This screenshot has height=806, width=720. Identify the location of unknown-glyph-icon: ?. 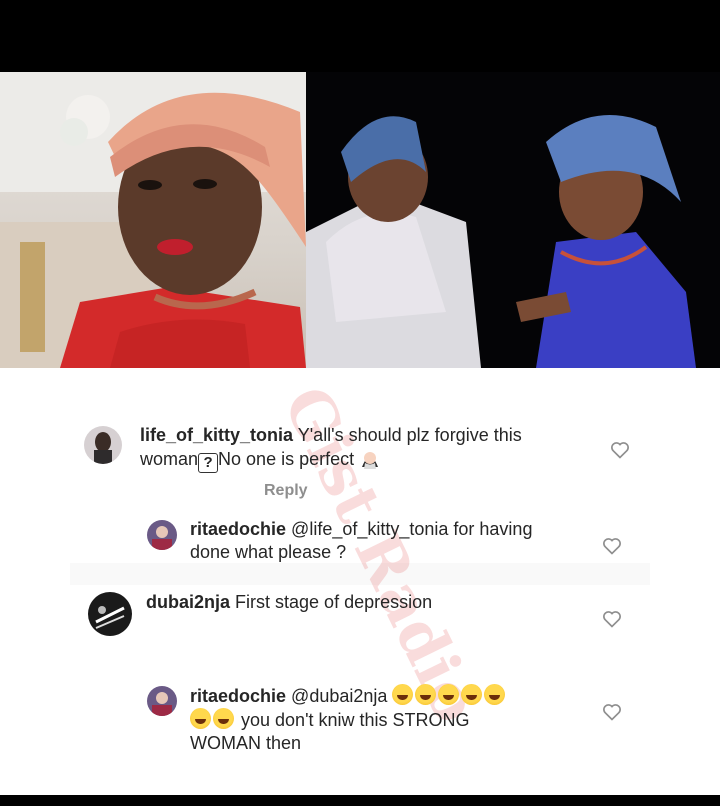
(208, 463).